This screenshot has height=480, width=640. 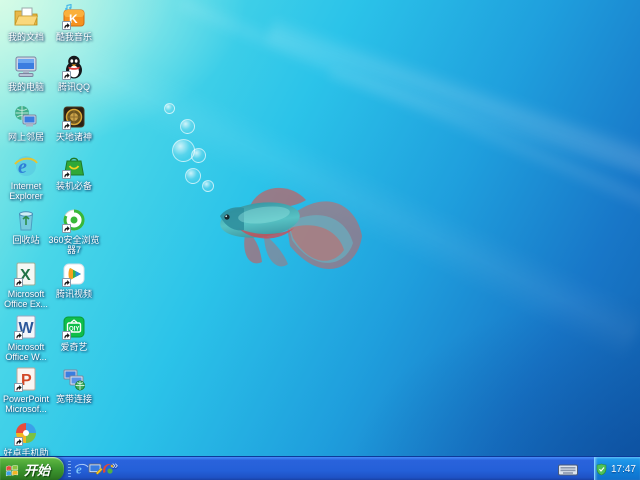 What do you see at coordinates (26, 117) in the screenshot?
I see `my-network-places-icon` at bounding box center [26, 117].